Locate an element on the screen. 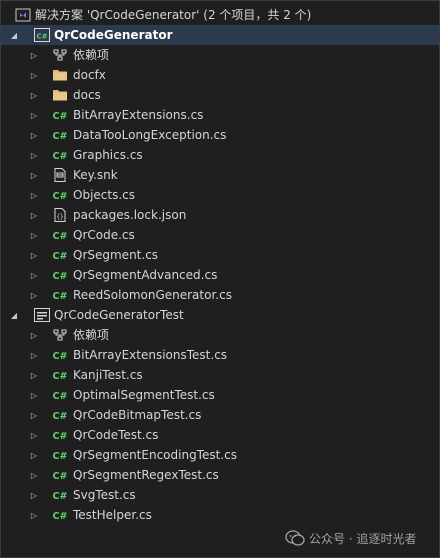  tree-item: ▷ C# SvgTest.cs is located at coordinates (220, 495).